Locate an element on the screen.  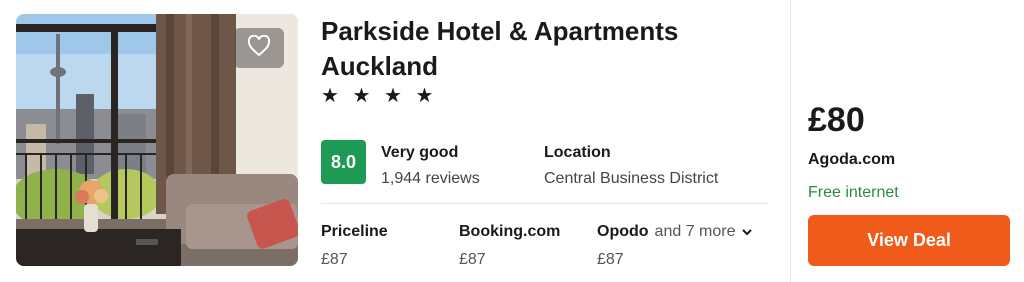
deal-site: Agoda.com is located at coordinates (852, 159).